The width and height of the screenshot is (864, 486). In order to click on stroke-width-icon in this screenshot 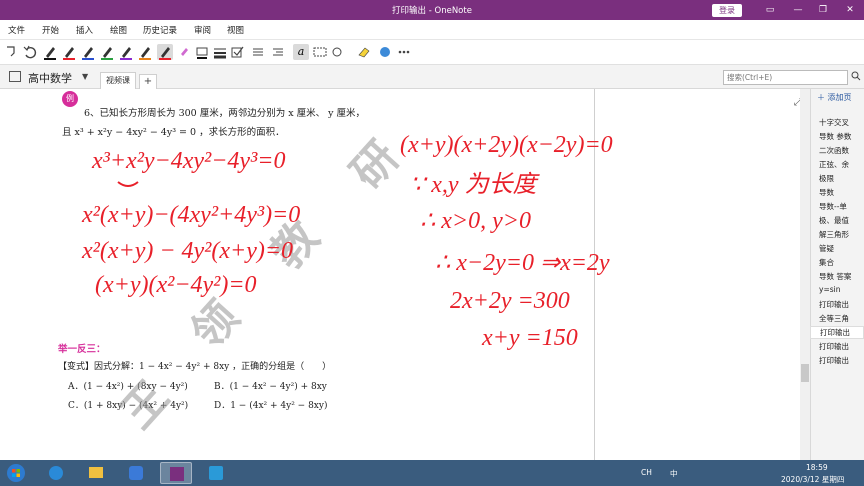, I will do `click(220, 52)`.